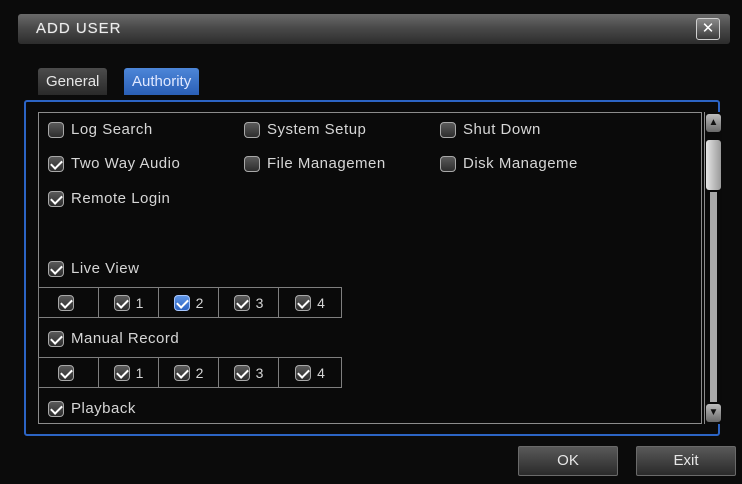  What do you see at coordinates (56, 163) in the screenshot?
I see `two-way-audio-checkbox` at bounding box center [56, 163].